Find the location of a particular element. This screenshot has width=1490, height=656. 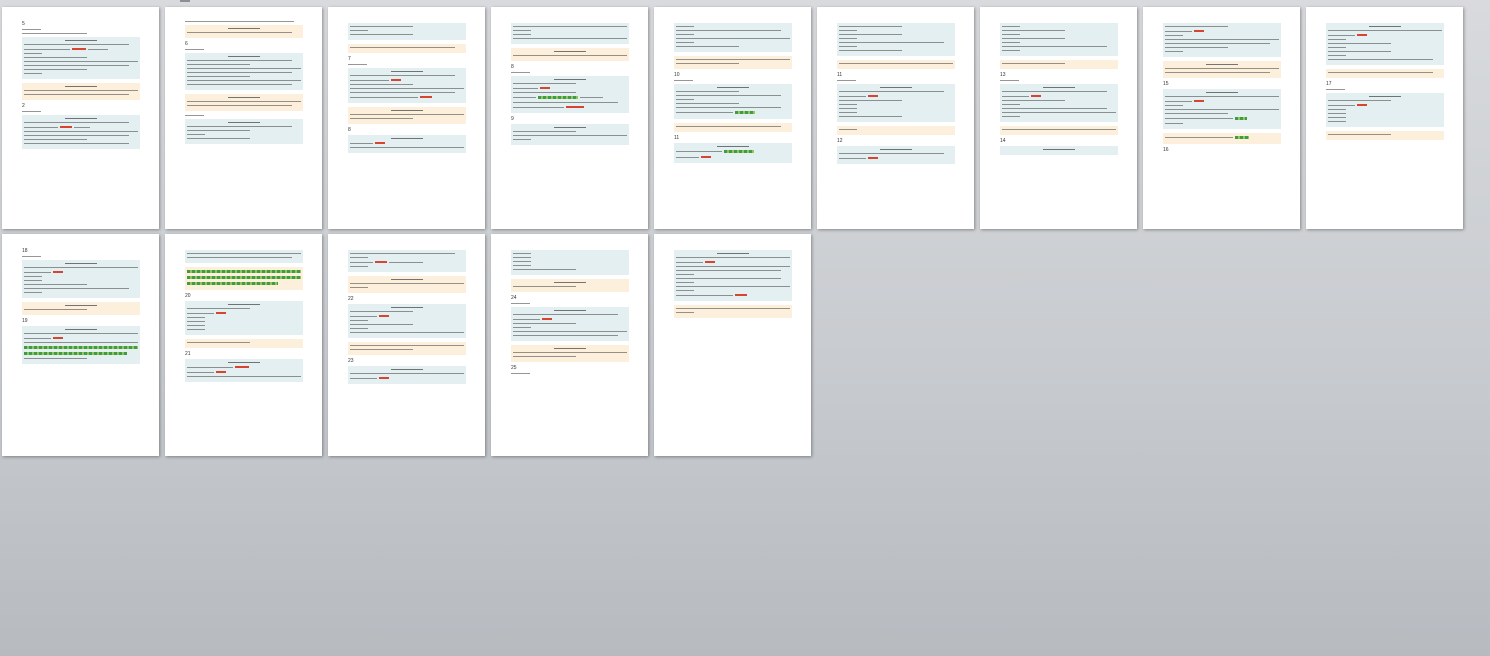

page-number-mark: 17 is located at coordinates (1329, 84).